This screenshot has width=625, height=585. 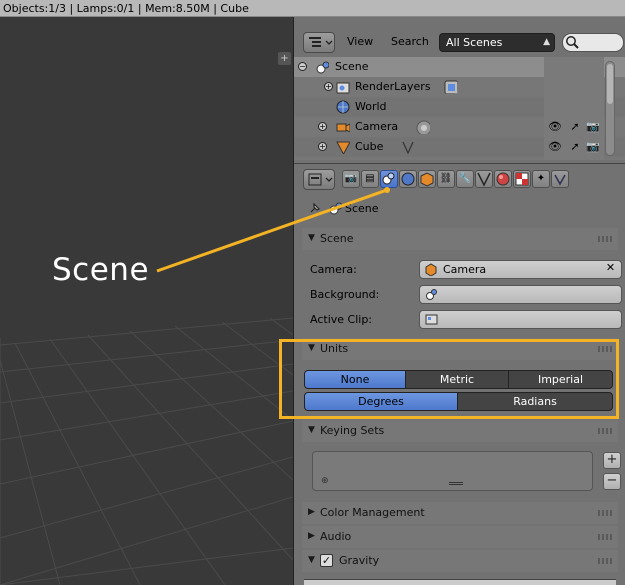 What do you see at coordinates (336, 536) in the screenshot?
I see `panel-title: Audio` at bounding box center [336, 536].